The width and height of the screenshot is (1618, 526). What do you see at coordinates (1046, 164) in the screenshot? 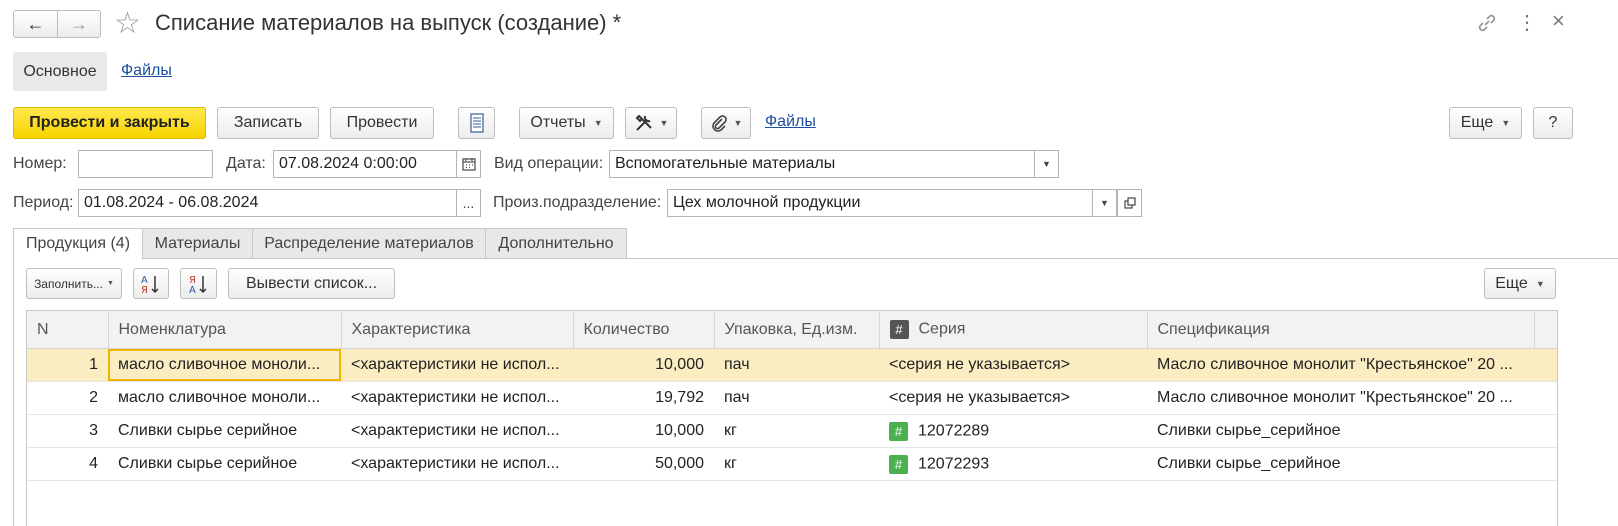
I see `operation-type-dropdown: ▼` at bounding box center [1046, 164].